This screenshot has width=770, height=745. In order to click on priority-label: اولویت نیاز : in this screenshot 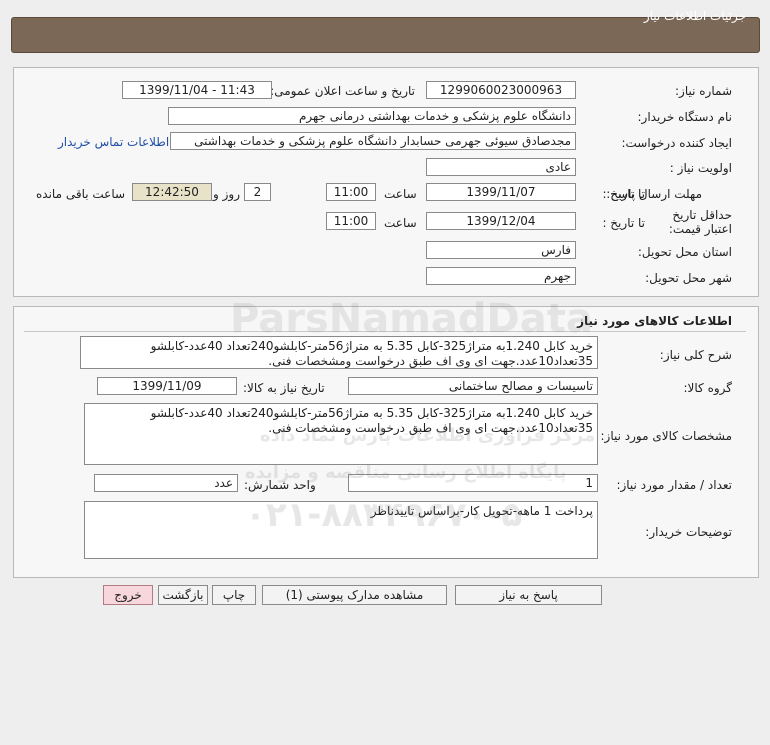, I will do `click(700, 168)`.